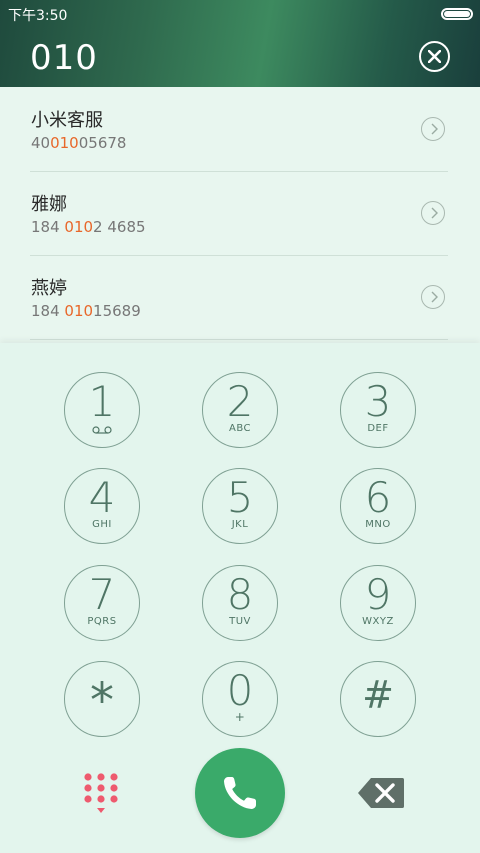 The width and height of the screenshot is (480, 853). Describe the element at coordinates (378, 699) in the screenshot. I see `key-hash: #` at that location.